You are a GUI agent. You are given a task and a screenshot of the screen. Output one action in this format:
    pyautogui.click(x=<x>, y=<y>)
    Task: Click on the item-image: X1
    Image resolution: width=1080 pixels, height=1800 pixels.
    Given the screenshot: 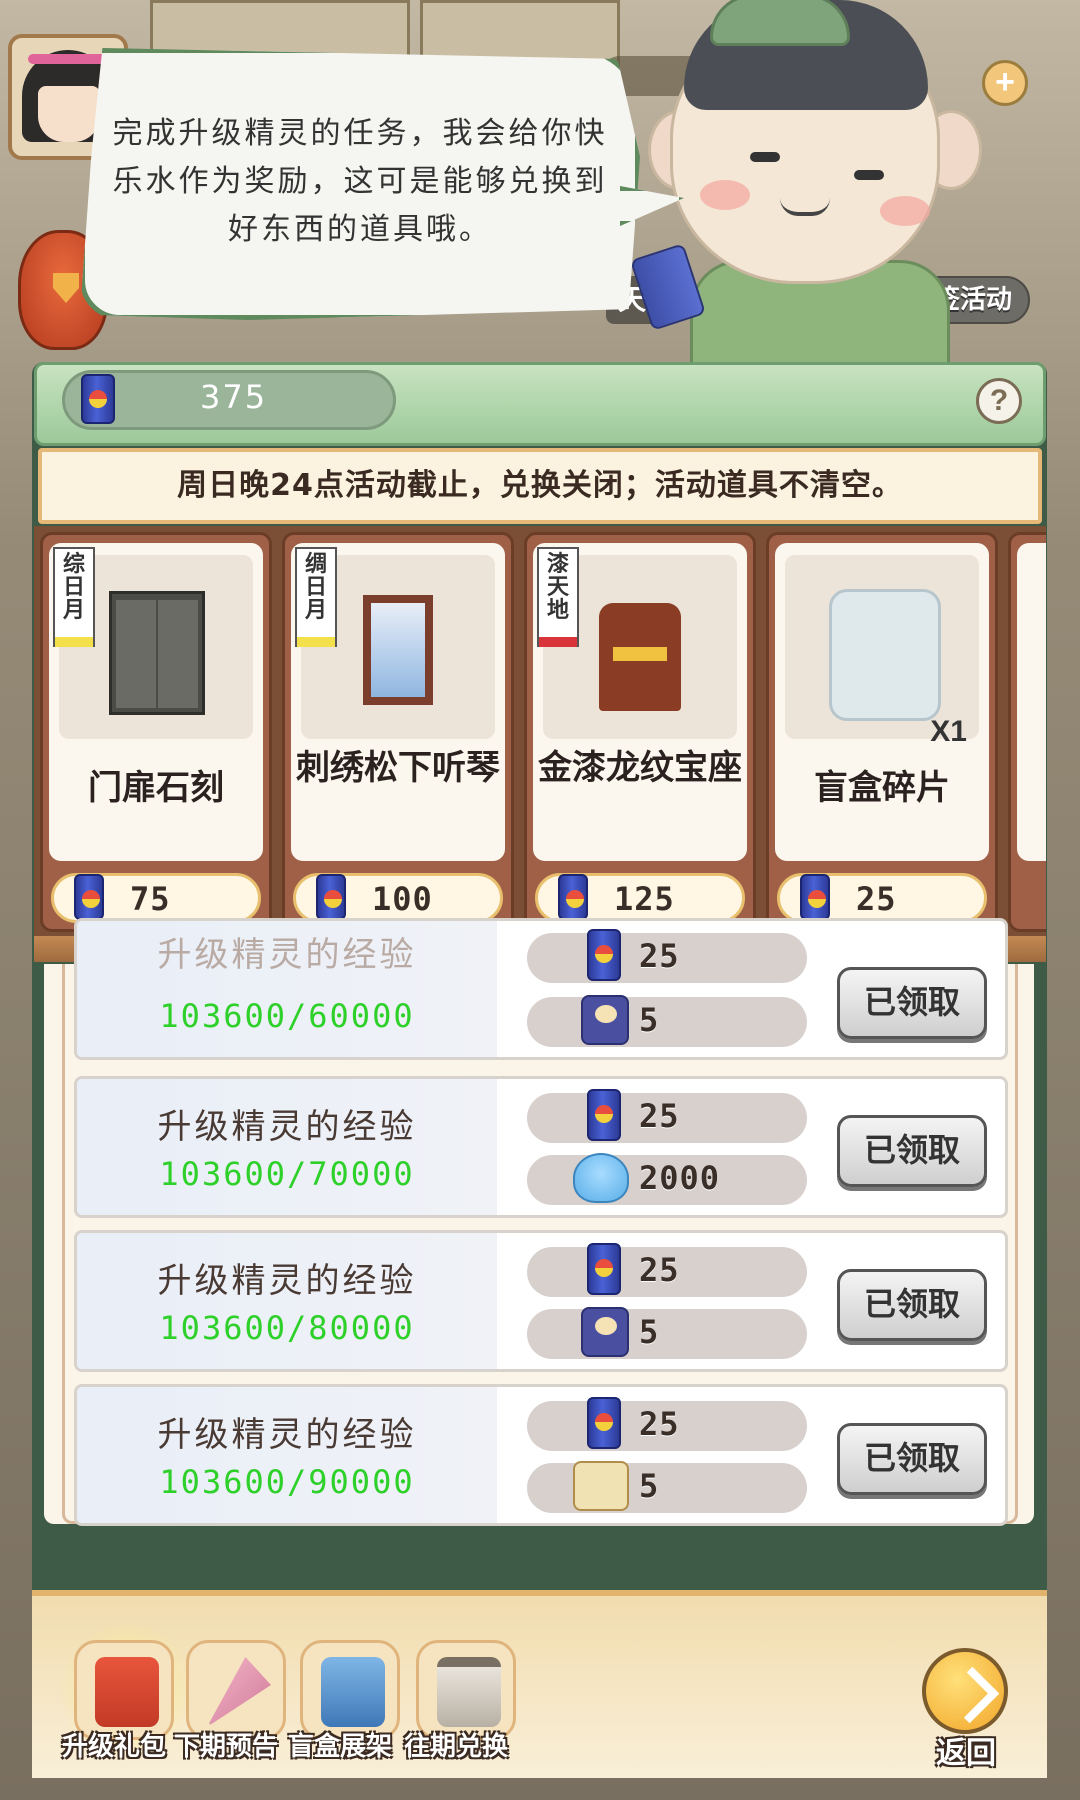 What is the action you would take?
    pyautogui.click(x=882, y=651)
    